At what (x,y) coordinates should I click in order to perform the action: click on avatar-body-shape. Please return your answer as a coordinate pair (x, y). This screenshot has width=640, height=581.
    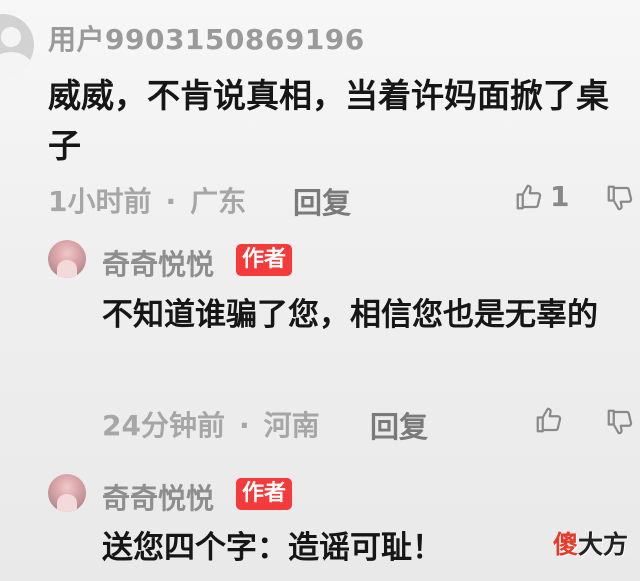
    Looking at the image, I should click on (16, 64).